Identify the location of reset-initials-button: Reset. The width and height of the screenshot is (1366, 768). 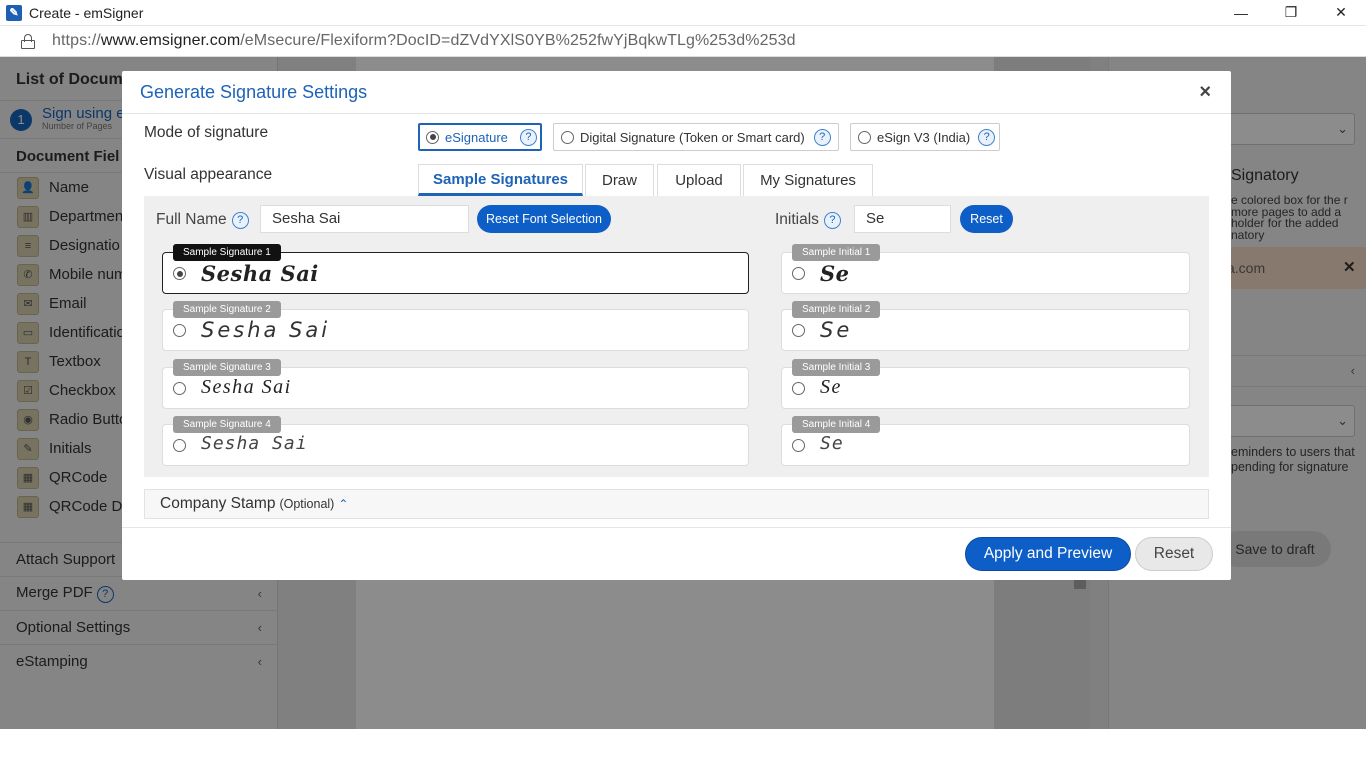
(986, 219).